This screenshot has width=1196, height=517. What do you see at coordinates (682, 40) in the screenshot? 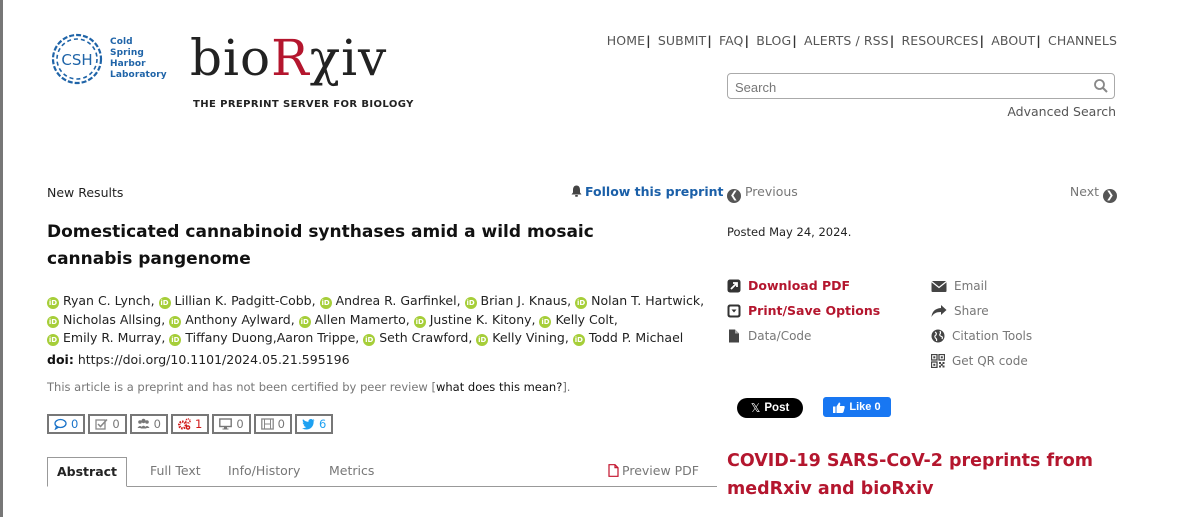
I see `nav-submit: SUBMIT` at bounding box center [682, 40].